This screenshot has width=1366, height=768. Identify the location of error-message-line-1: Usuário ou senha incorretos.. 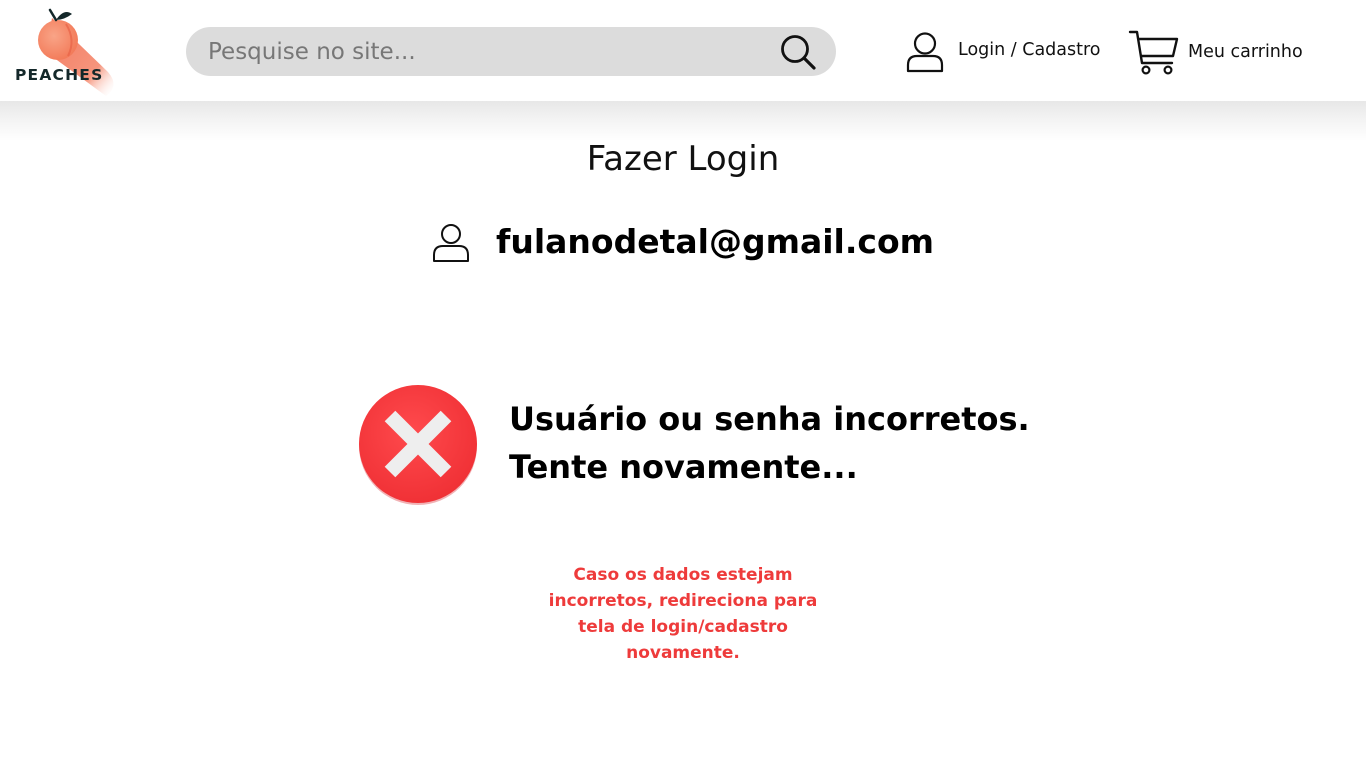
(769, 419).